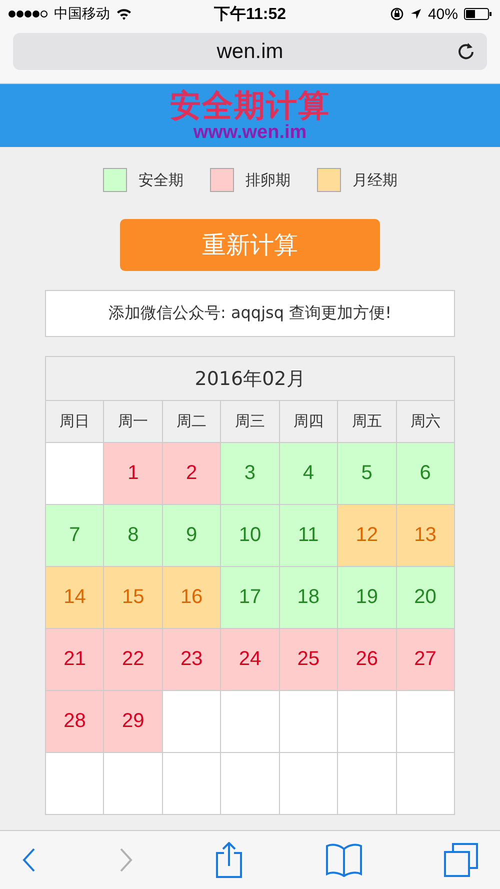 Image resolution: width=500 pixels, height=889 pixels. Describe the element at coordinates (29, 860) in the screenshot. I see `back-icon` at that location.